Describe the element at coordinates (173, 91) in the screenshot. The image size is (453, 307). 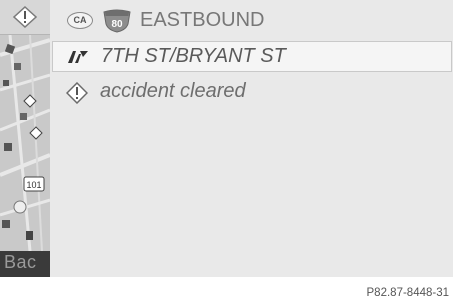
I see `message-text: accident cleared` at that location.